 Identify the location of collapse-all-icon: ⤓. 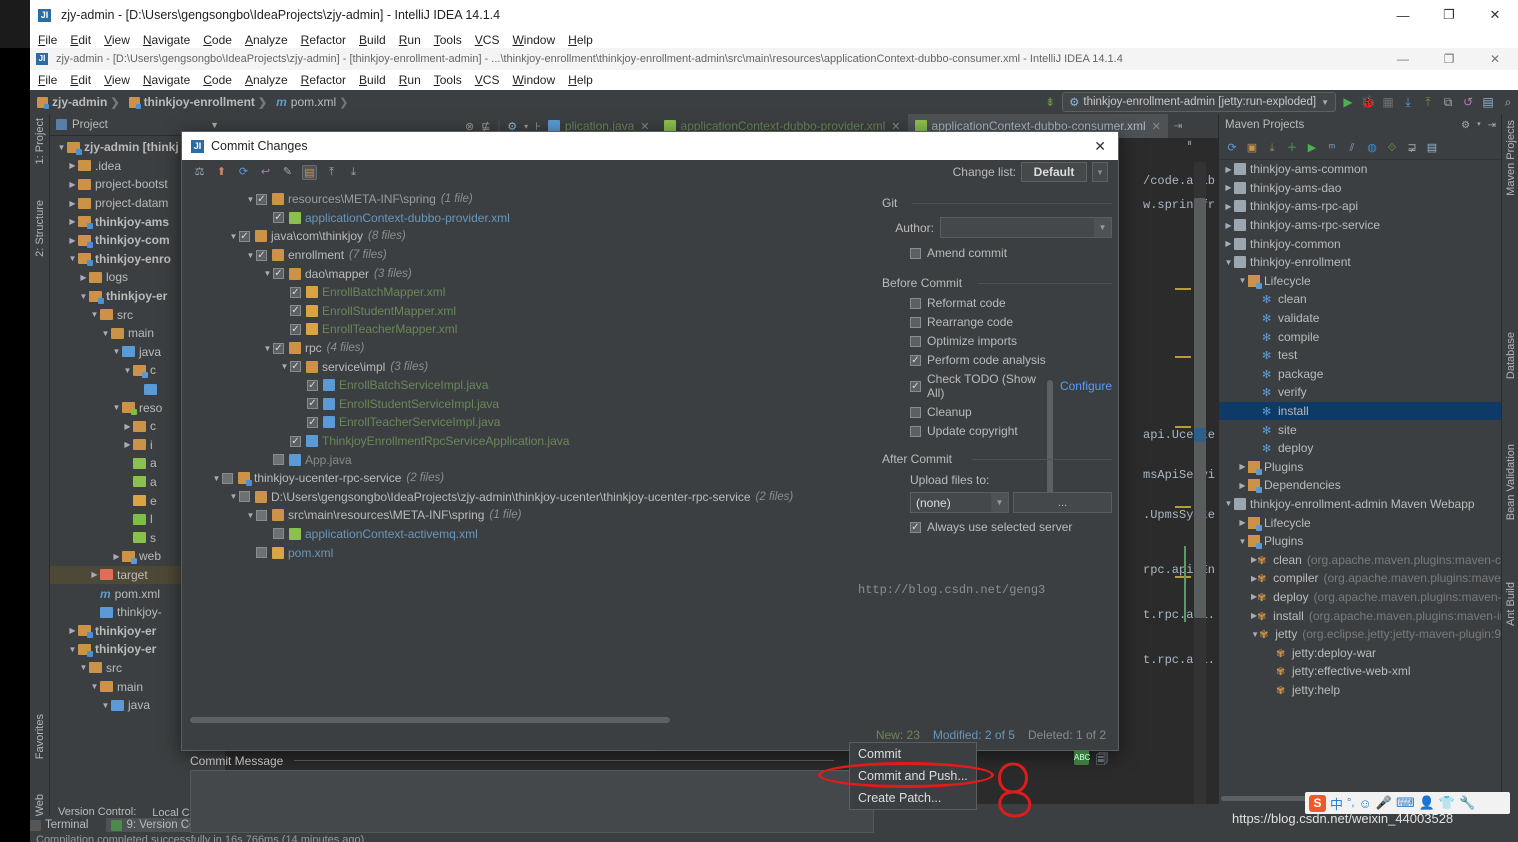
(353, 172).